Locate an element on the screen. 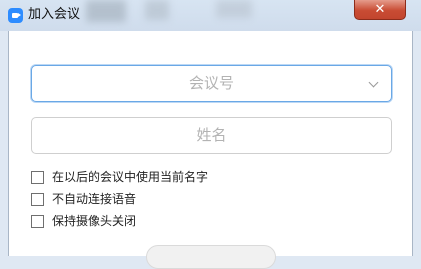 The image size is (421, 269). no-auto-audio-label: 不自动连接语音 is located at coordinates (94, 199).